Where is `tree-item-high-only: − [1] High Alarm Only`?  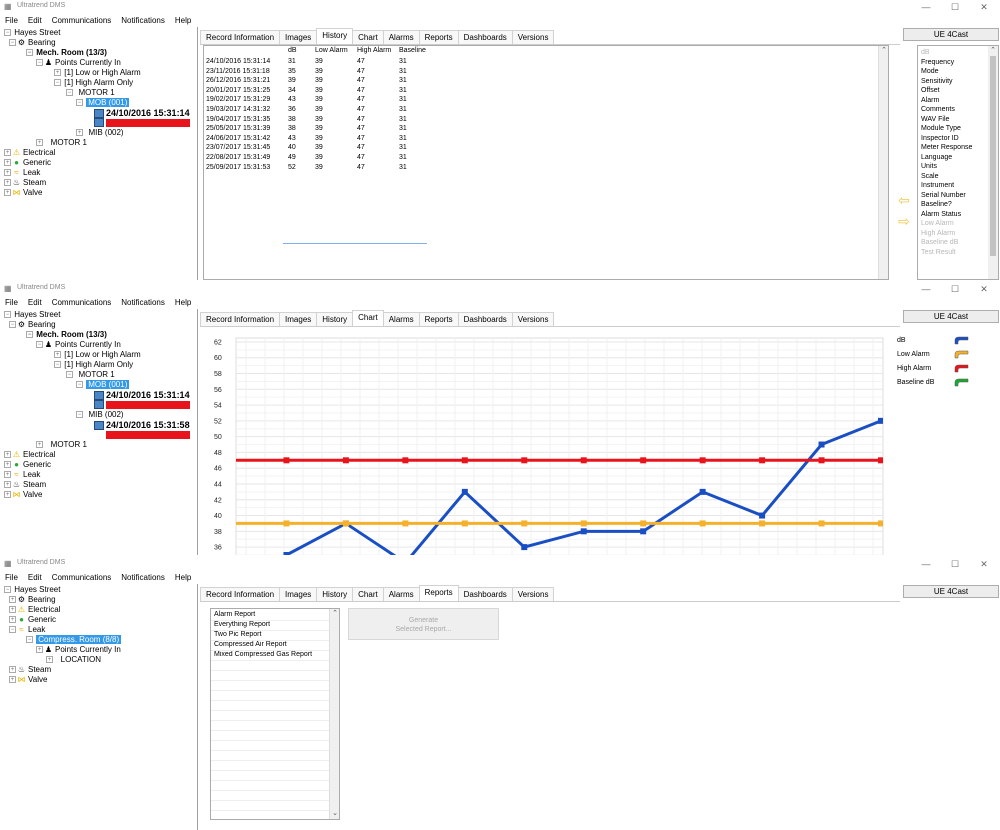
tree-item-high-only: − [1] High Alarm Only is located at coordinates (93, 365).